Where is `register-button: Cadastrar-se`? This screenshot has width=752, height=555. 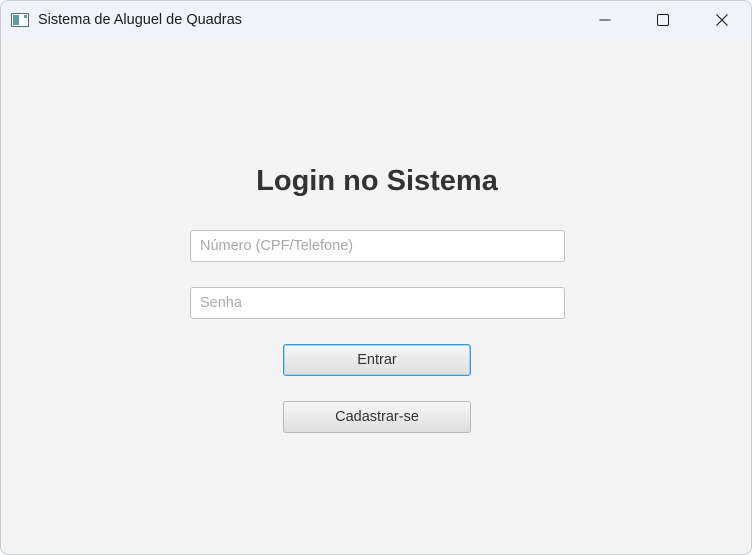
register-button: Cadastrar-se is located at coordinates (377, 417).